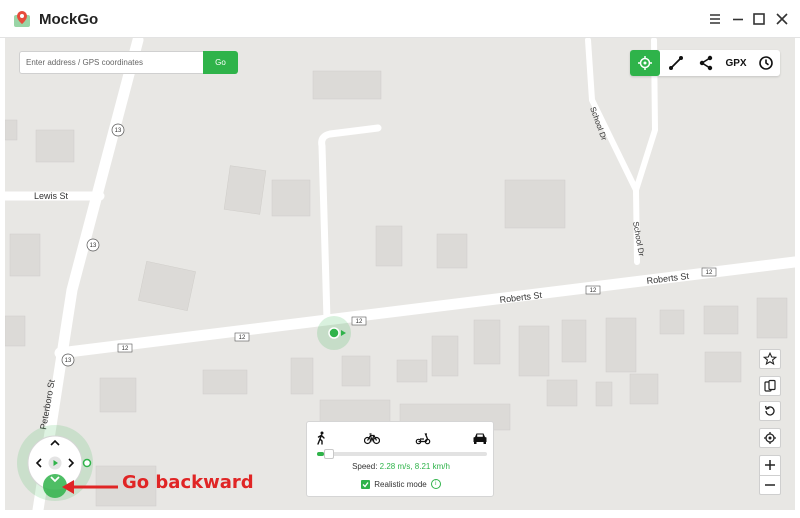 This screenshot has width=800, height=518. Describe the element at coordinates (782, 19) in the screenshot. I see `close-icon` at that location.